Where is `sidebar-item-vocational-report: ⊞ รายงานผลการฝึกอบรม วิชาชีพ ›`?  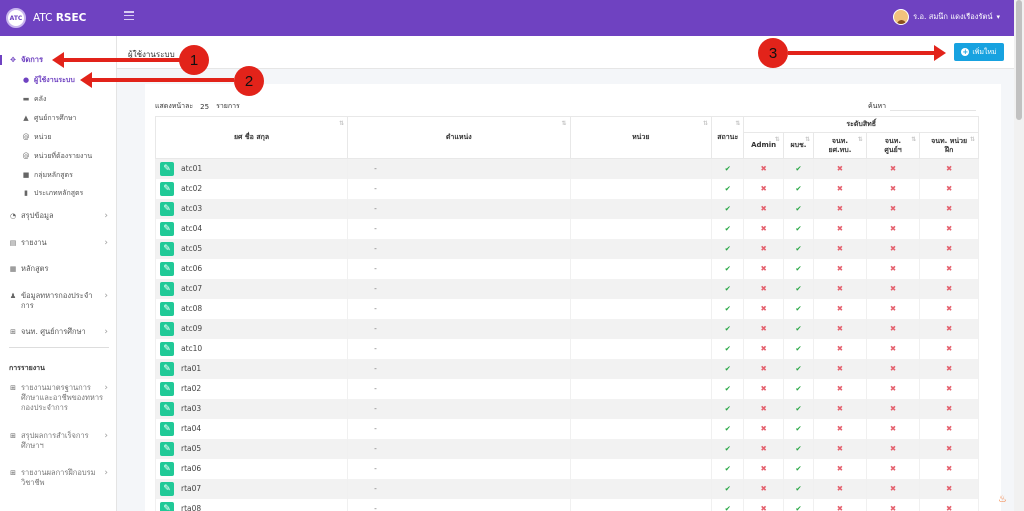 sidebar-item-vocational-report: ⊞ รายงานผลการฝึกอบรม วิชาชีพ › is located at coordinates (58, 478).